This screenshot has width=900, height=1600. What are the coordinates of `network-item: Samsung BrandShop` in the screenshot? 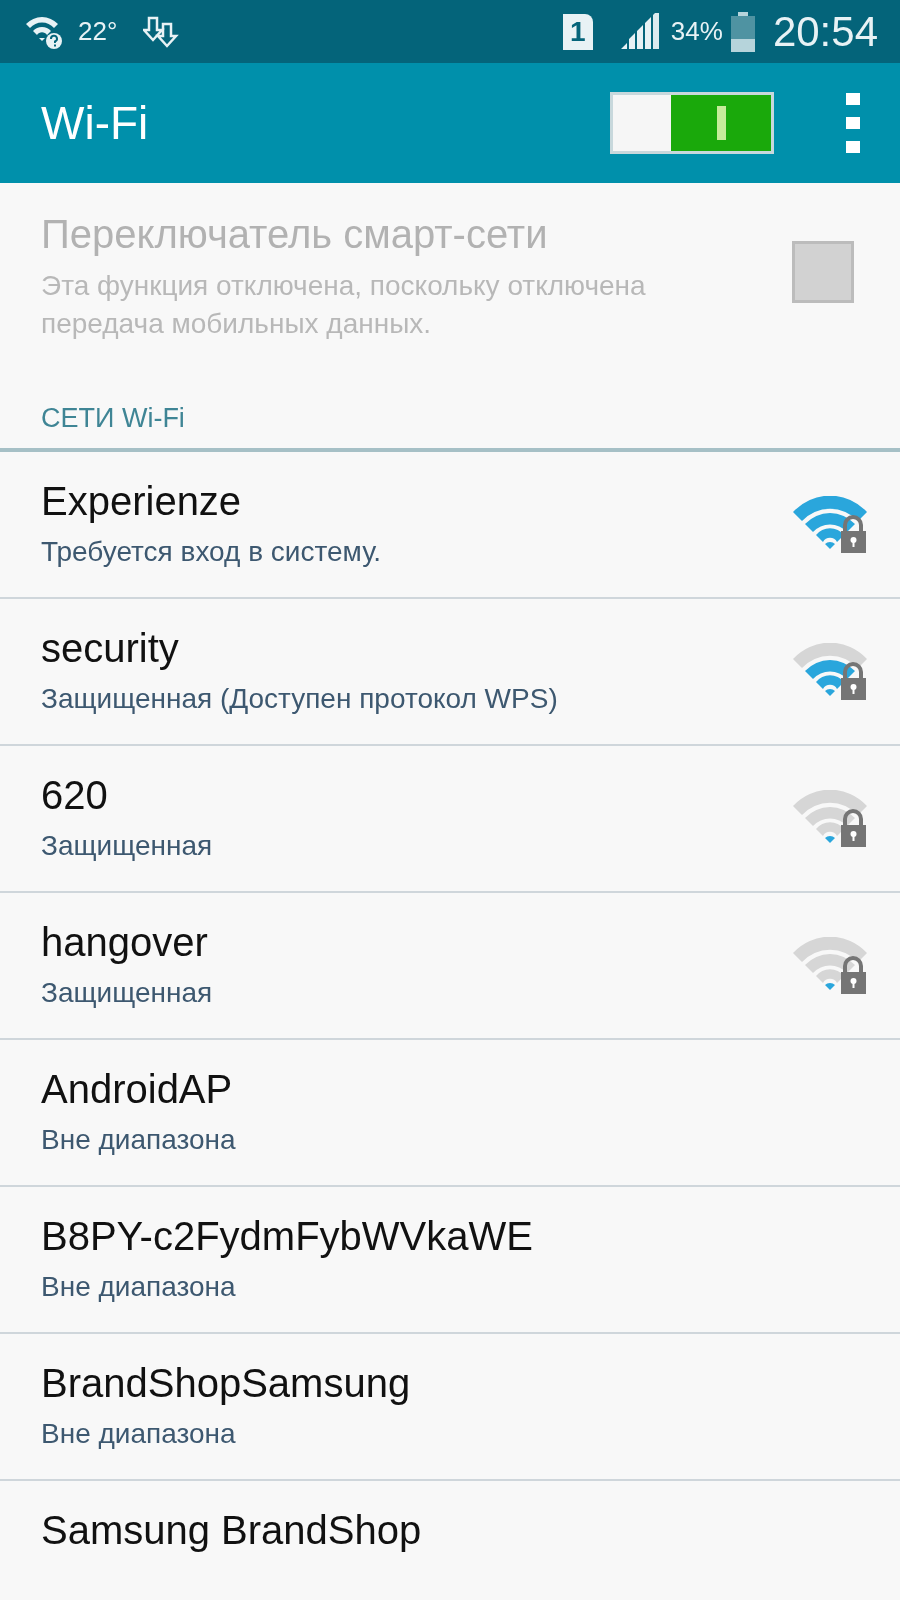 It's located at (450, 1540).